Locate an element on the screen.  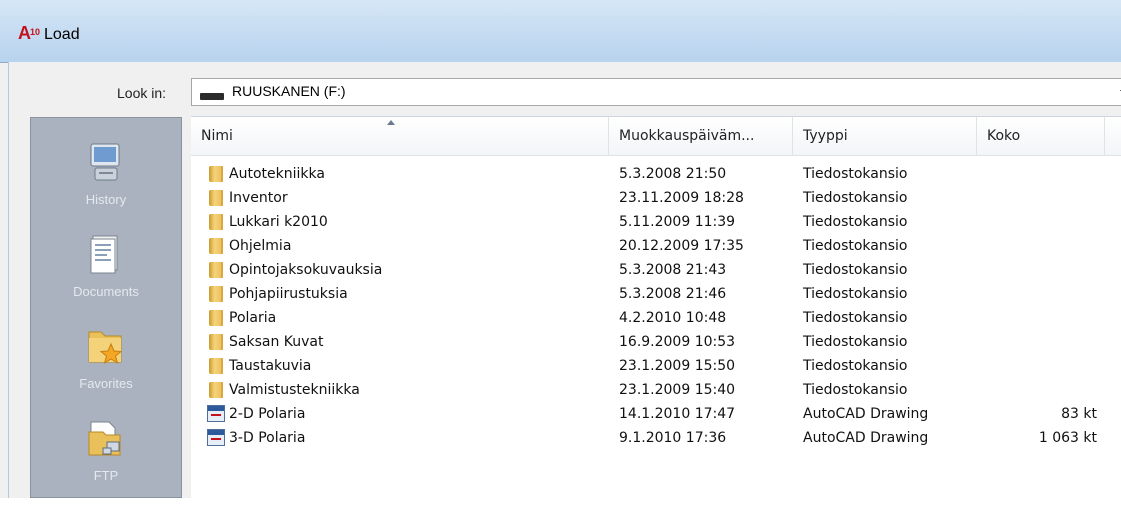
column-header-row: Nimi Muokkauspäiväm... Tyyppi Koko is located at coordinates (656, 136).